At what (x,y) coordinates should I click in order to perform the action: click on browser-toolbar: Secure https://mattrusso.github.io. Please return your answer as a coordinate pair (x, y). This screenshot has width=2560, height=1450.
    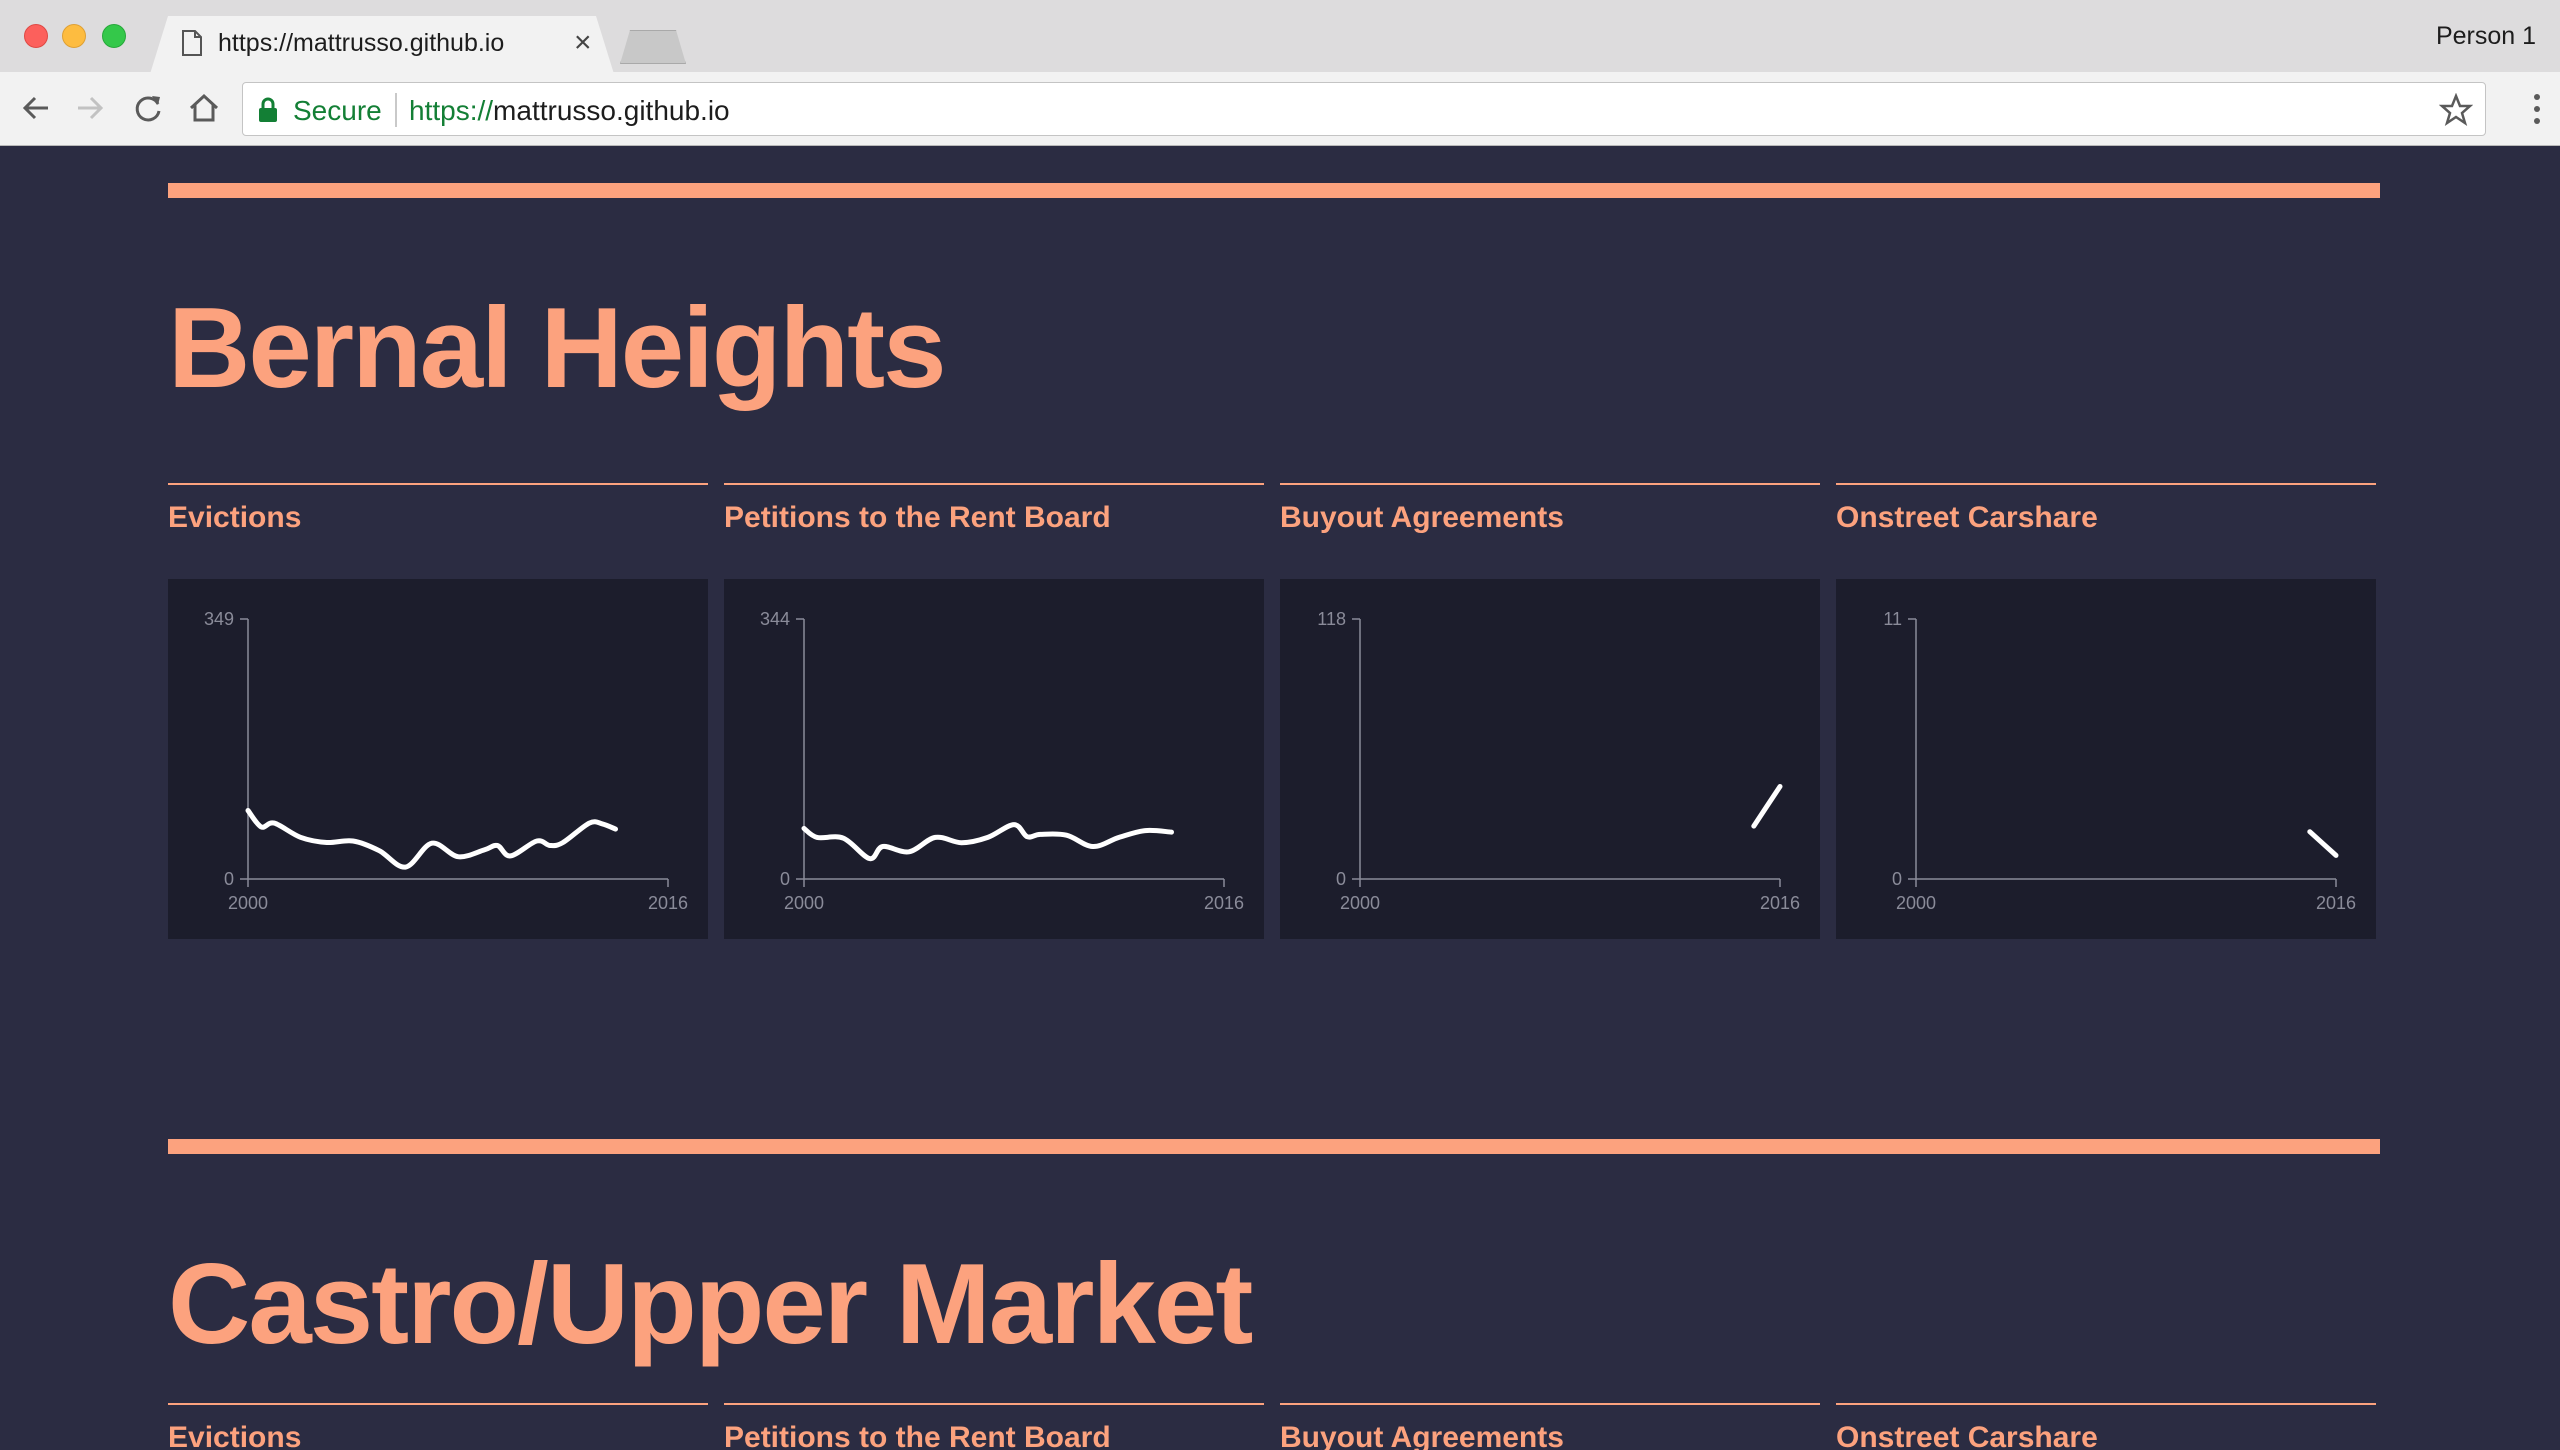
    Looking at the image, I should click on (1280, 109).